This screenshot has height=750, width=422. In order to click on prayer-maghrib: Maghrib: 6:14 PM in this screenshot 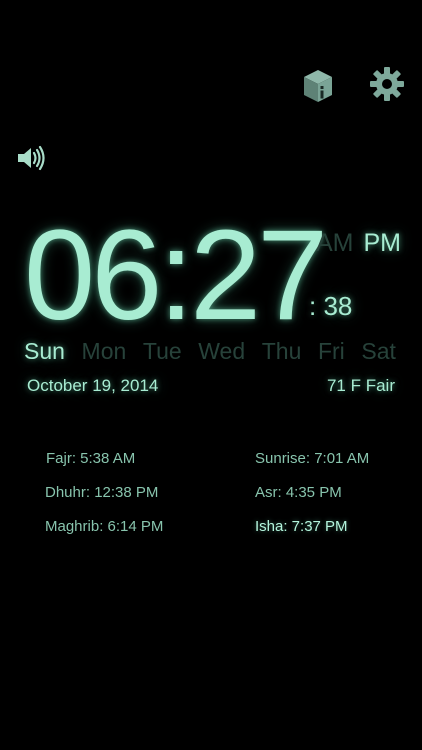, I will do `click(104, 526)`.